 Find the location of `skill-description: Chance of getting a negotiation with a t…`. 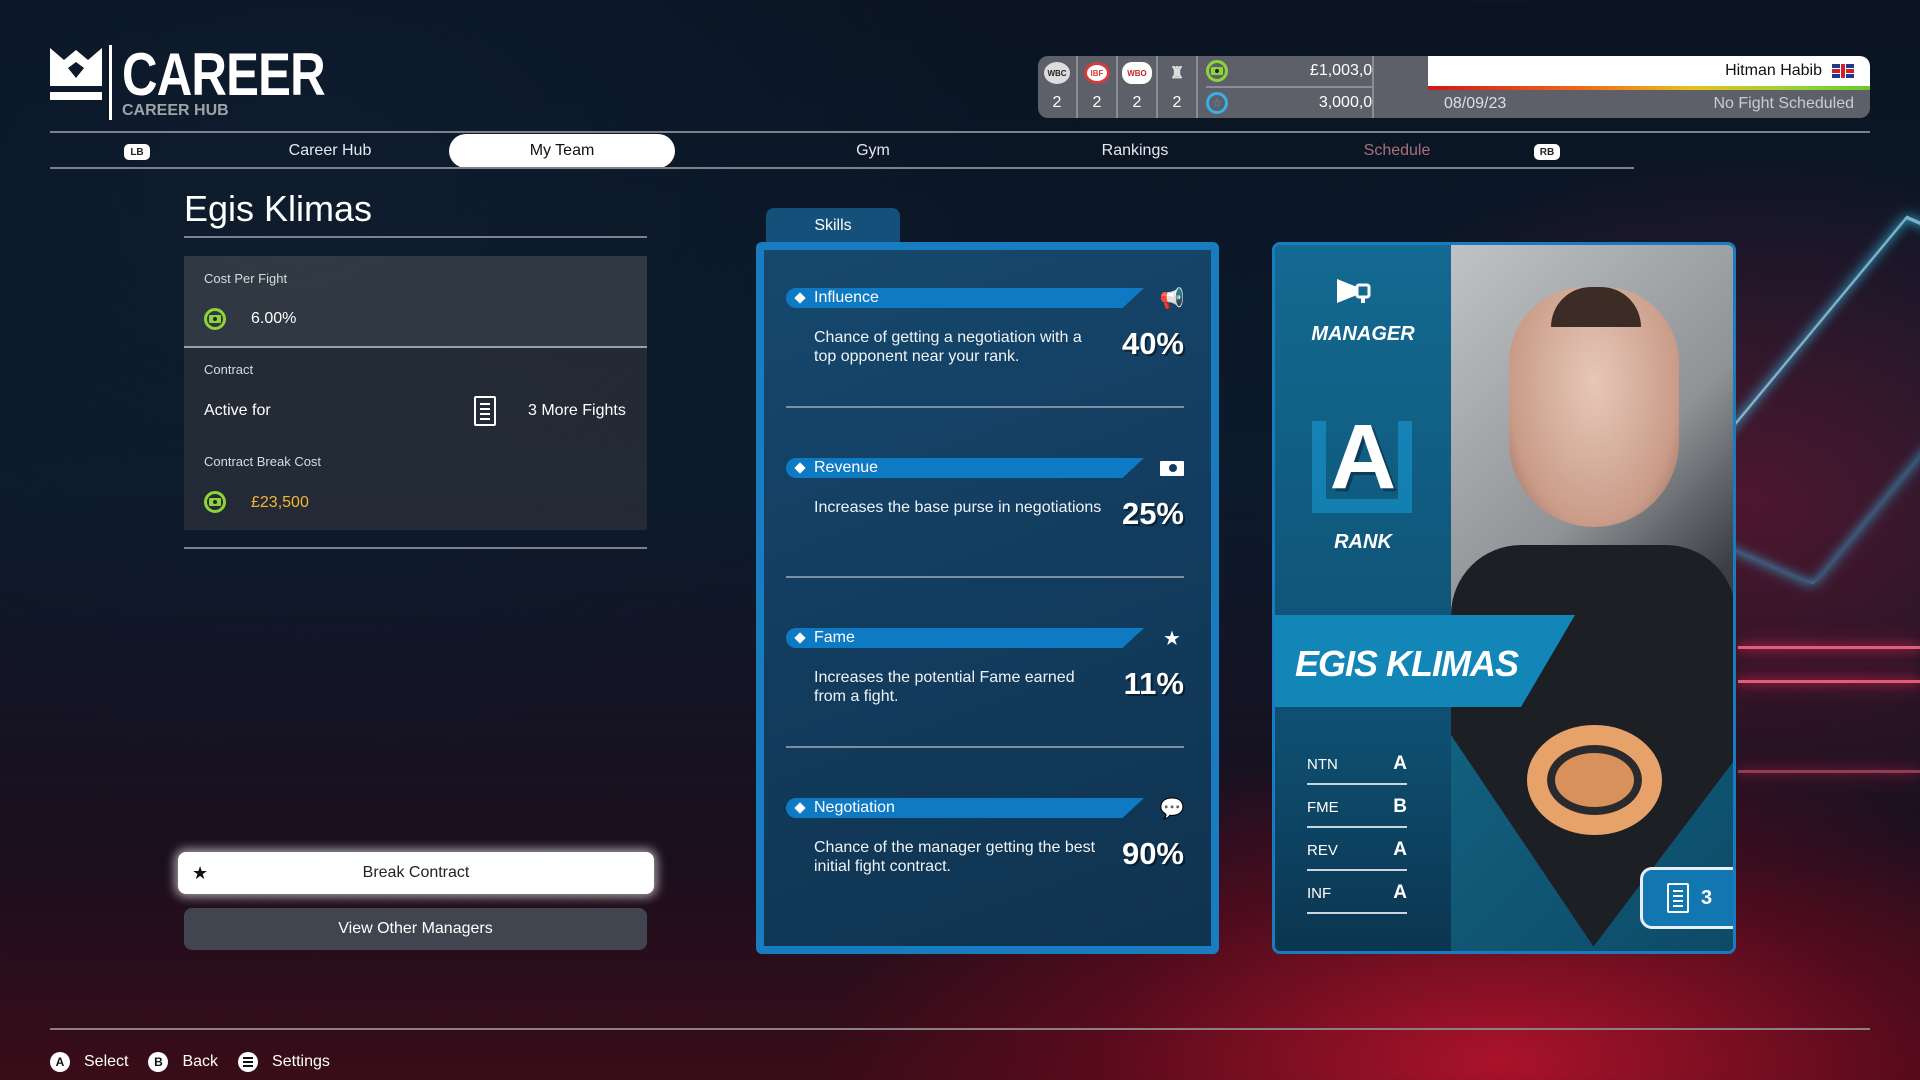

skill-description: Chance of getting a negotiation with a t… is located at coordinates (948, 347).